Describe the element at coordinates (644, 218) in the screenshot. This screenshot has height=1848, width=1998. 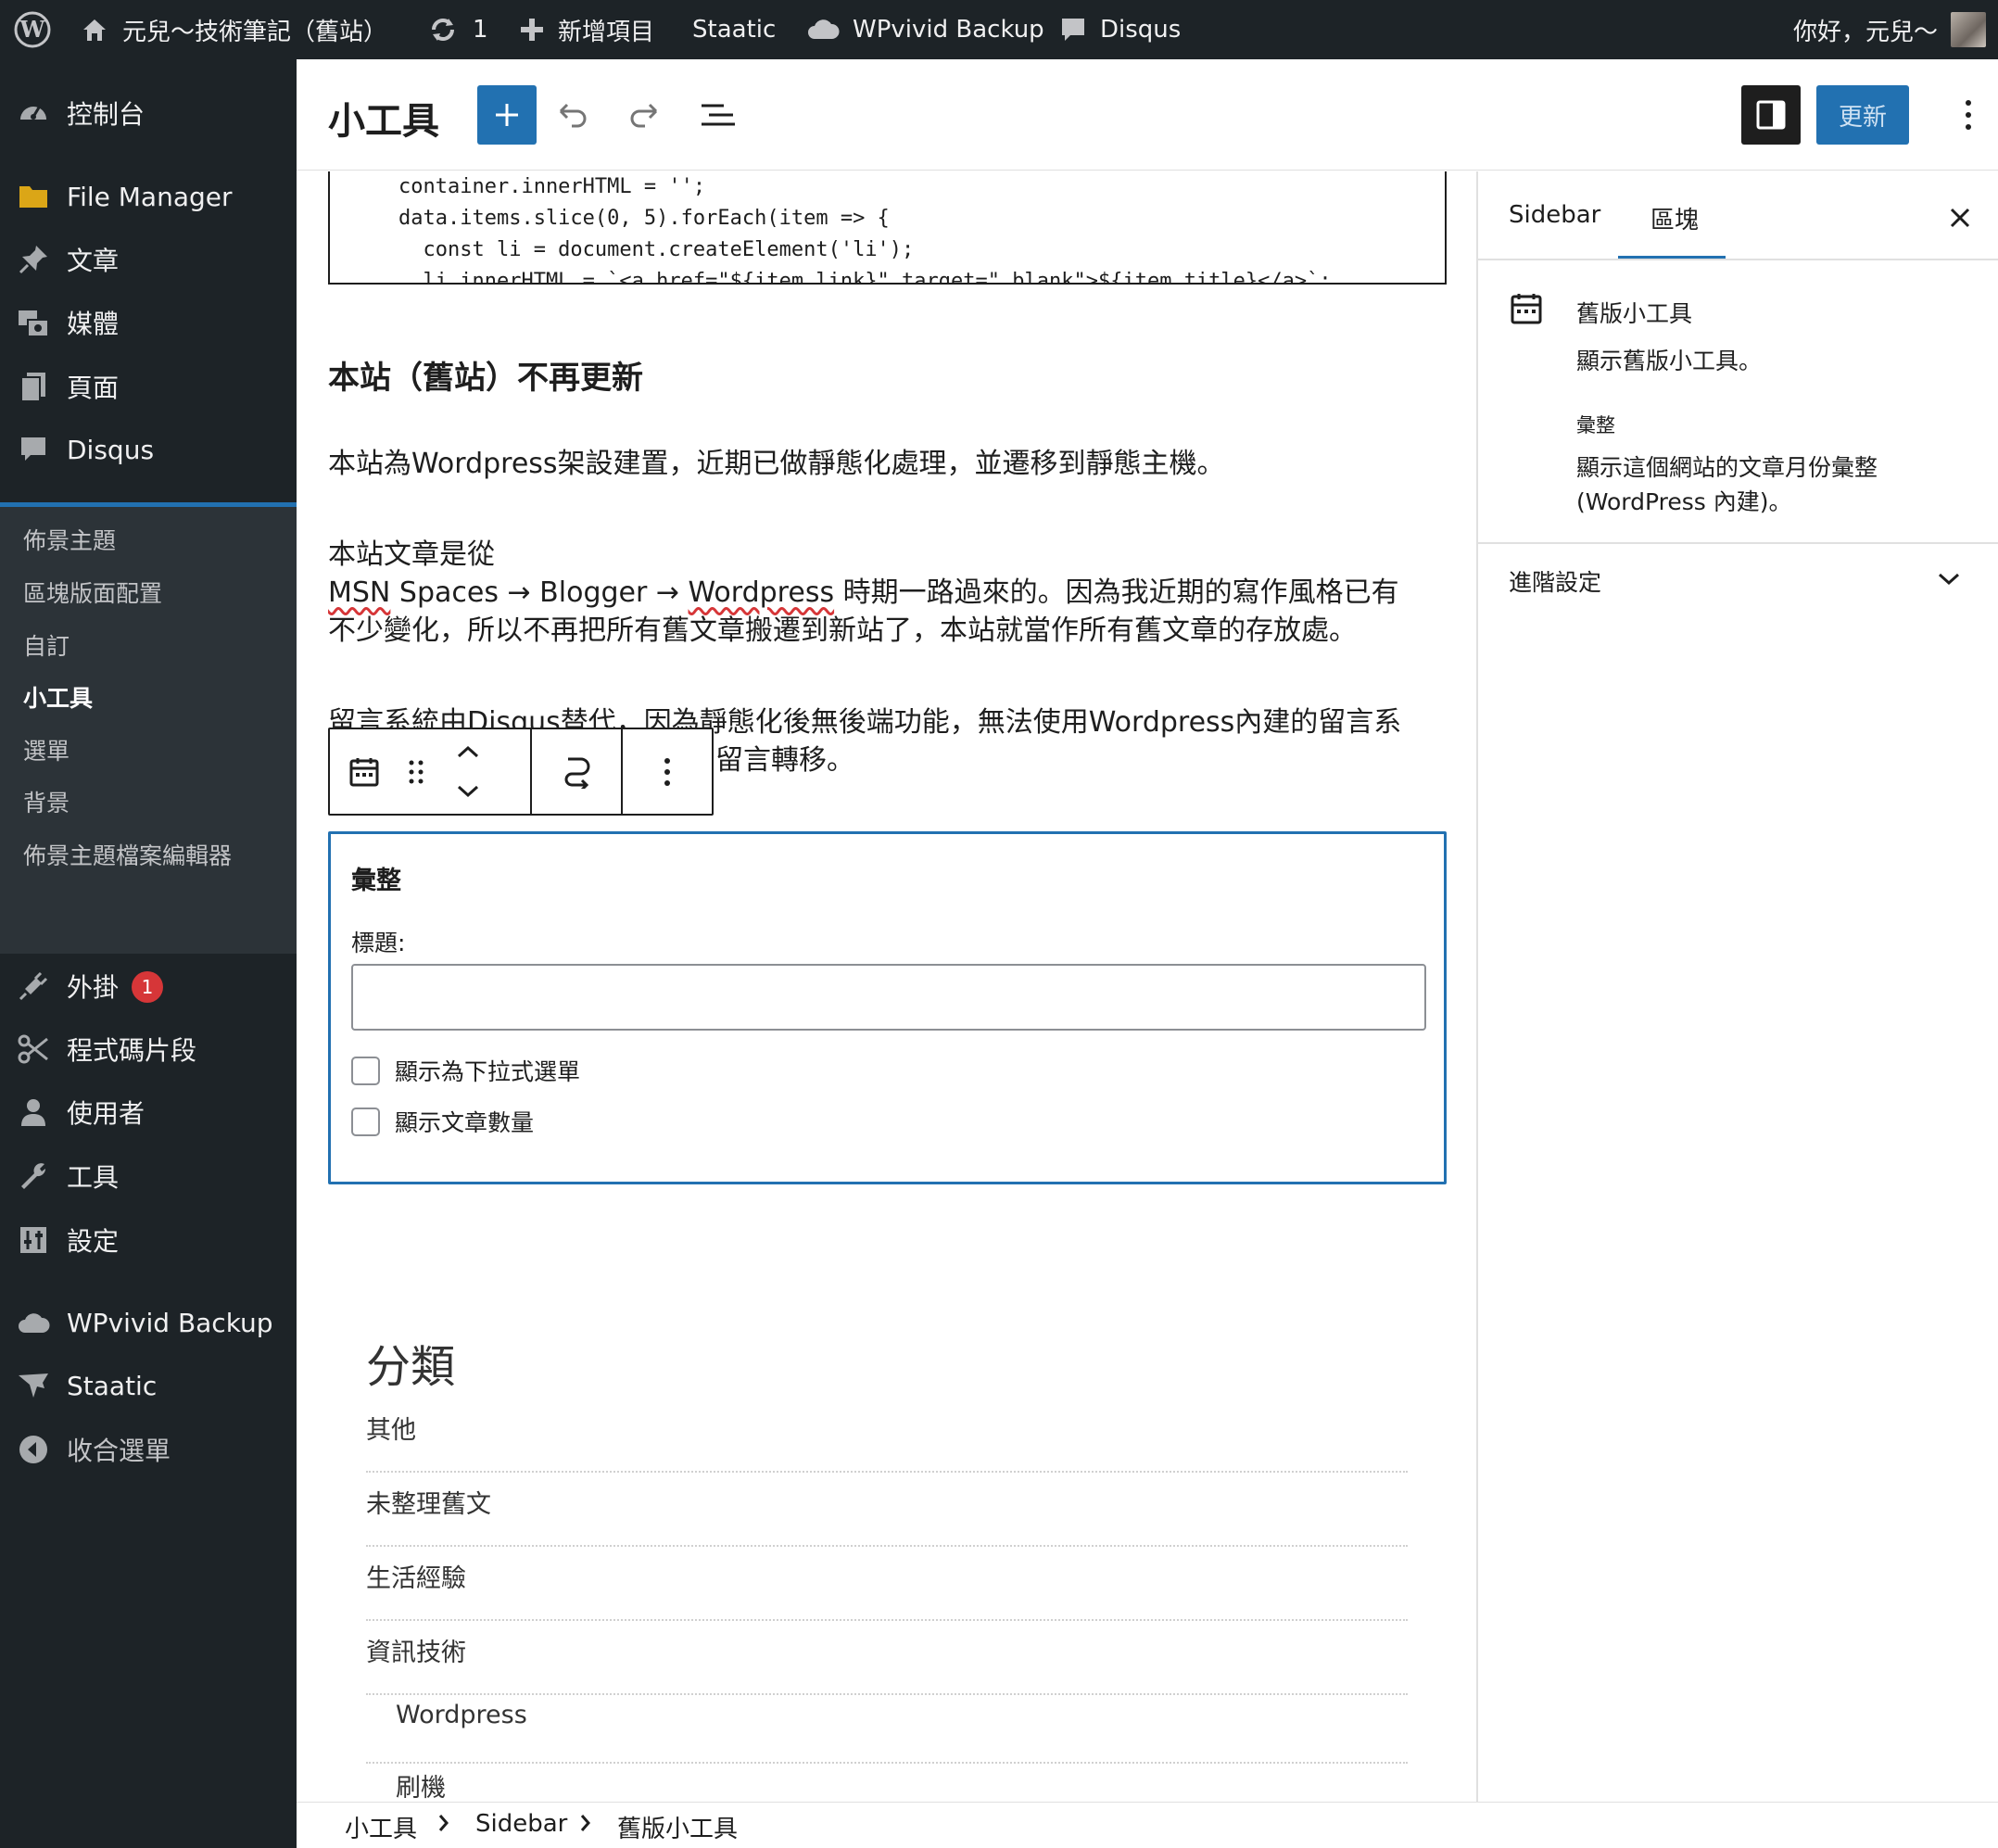
I see `code-line: data.items.slice(0, 5).forEach(item => {` at that location.